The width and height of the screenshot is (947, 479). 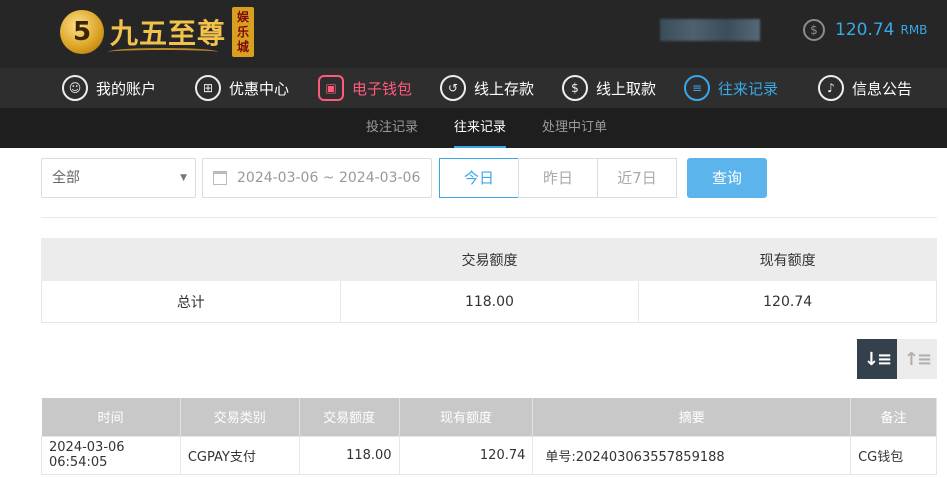 What do you see at coordinates (575, 88) in the screenshot?
I see `withdraw-icon: $` at bounding box center [575, 88].